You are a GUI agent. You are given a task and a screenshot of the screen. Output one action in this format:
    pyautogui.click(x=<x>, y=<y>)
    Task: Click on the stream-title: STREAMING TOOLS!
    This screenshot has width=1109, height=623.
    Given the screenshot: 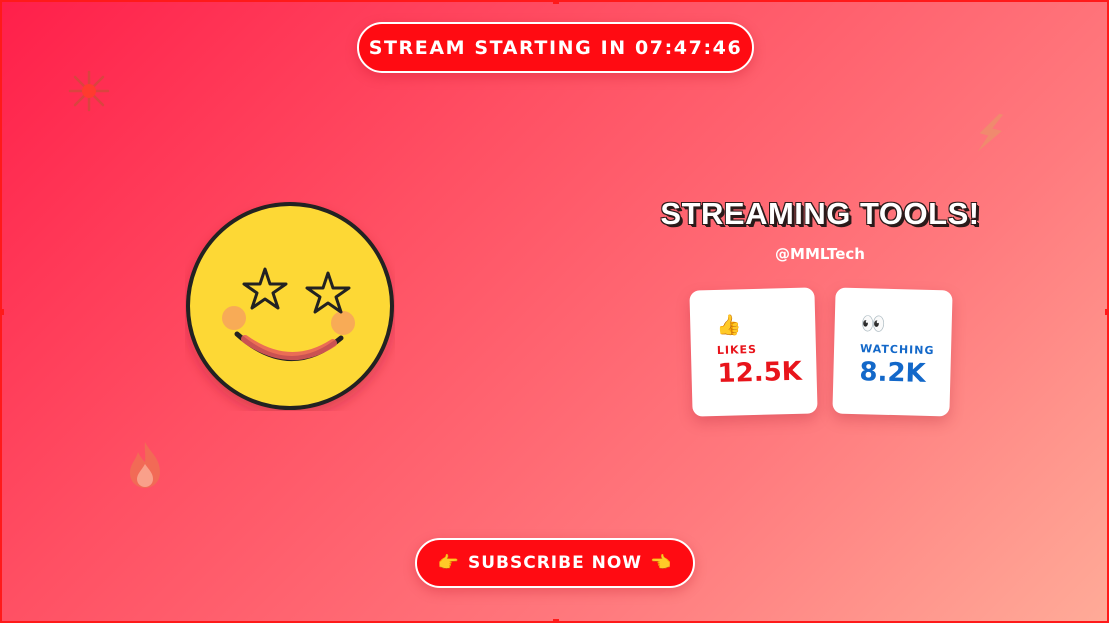 What is the action you would take?
    pyautogui.click(x=820, y=213)
    